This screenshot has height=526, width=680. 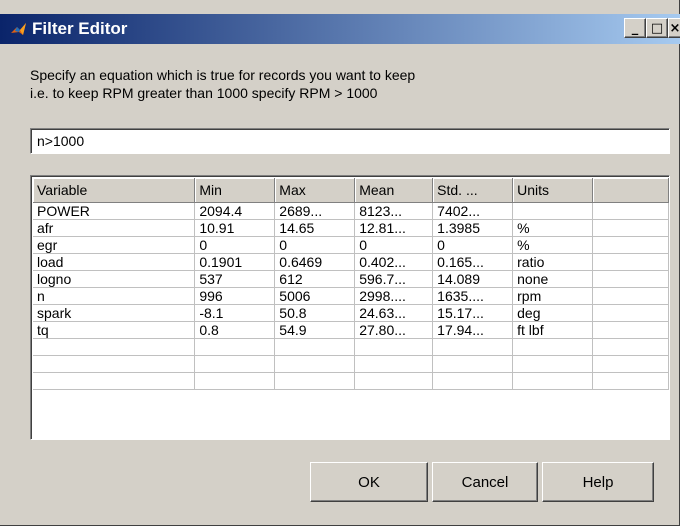 What do you see at coordinates (114, 262) in the screenshot?
I see `table-cell: load` at bounding box center [114, 262].